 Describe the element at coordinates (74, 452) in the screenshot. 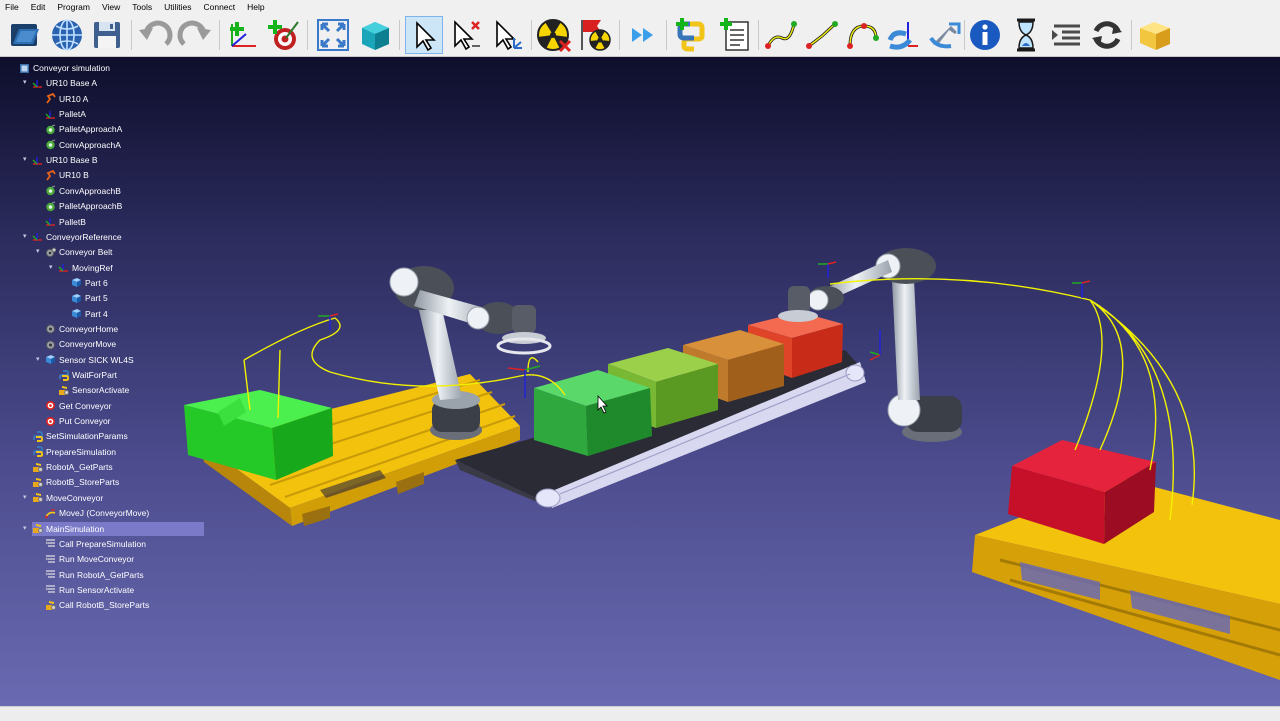

I see `tree-item: PrepareSimulation` at that location.